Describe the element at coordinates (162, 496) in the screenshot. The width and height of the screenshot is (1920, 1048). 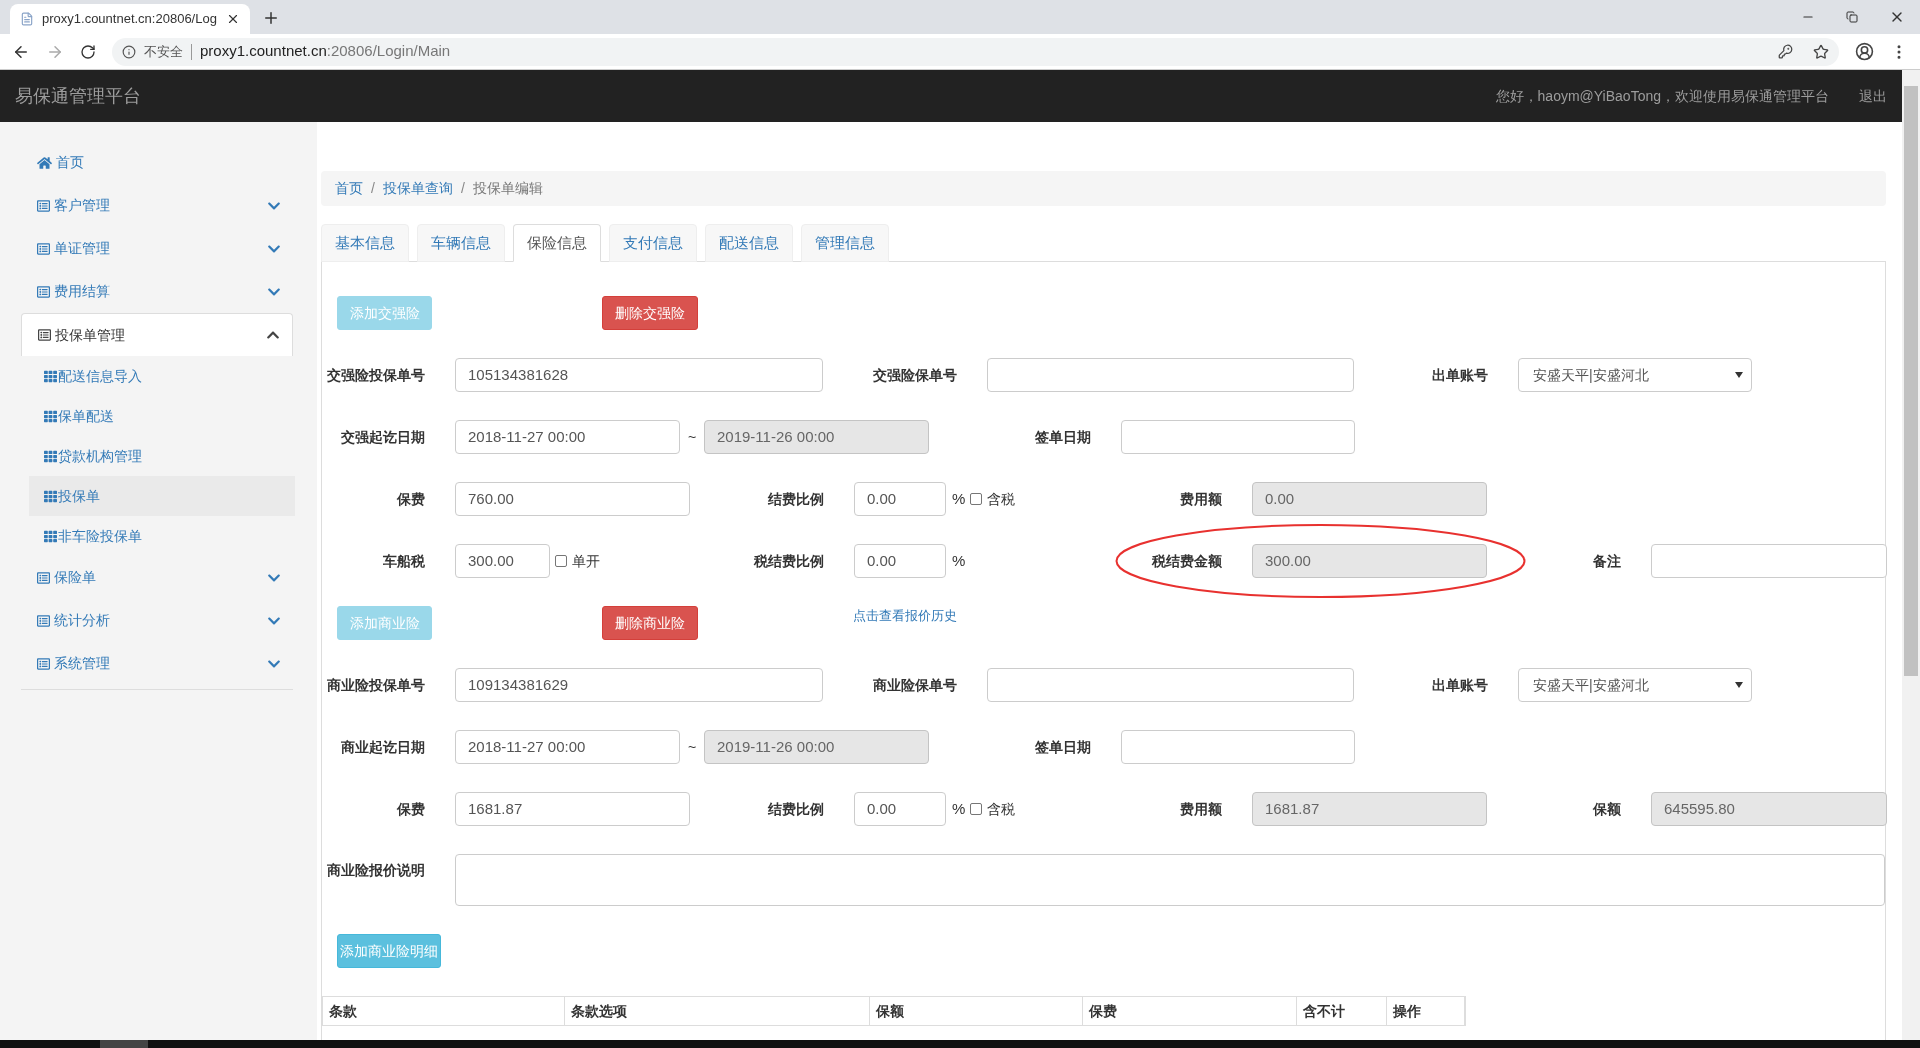
I see `sidebar-subitem: 投保单` at that location.